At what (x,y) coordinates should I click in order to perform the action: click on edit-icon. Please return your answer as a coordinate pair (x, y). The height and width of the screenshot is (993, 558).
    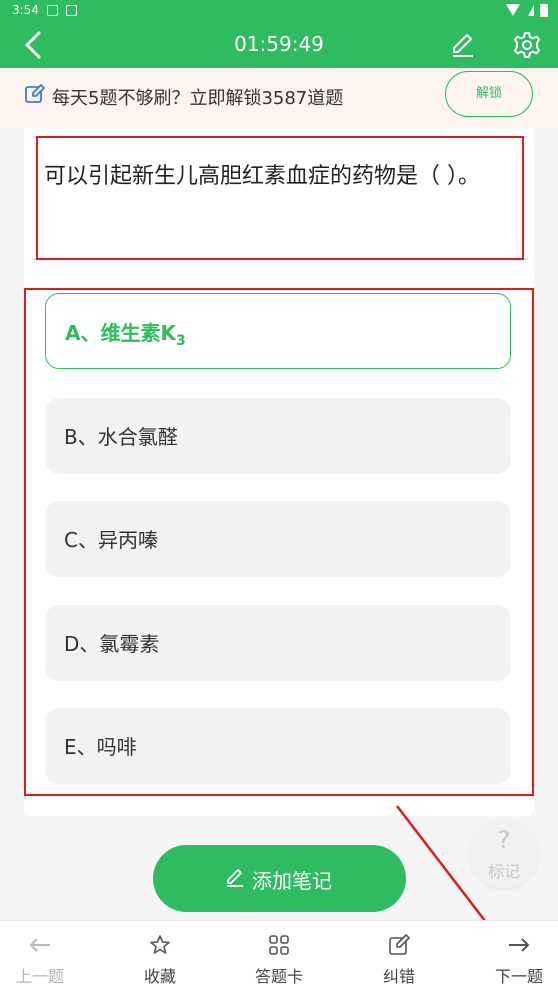
    Looking at the image, I should click on (399, 944).